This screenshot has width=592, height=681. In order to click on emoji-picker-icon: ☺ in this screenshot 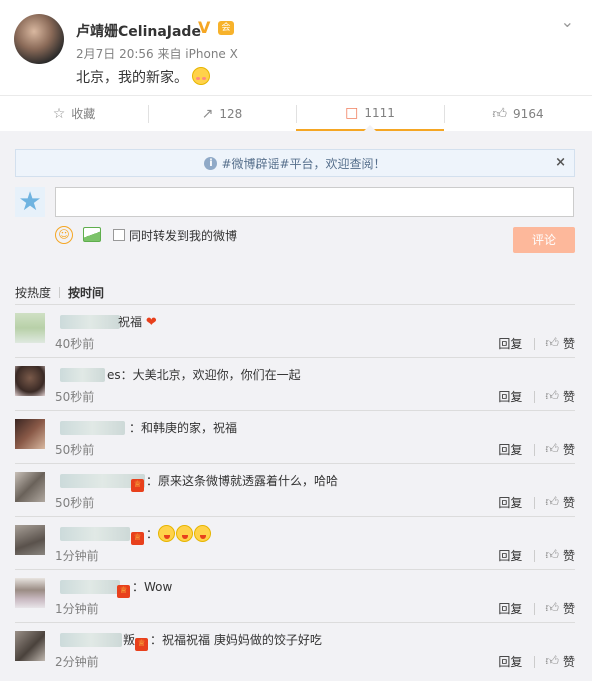, I will do `click(64, 235)`.